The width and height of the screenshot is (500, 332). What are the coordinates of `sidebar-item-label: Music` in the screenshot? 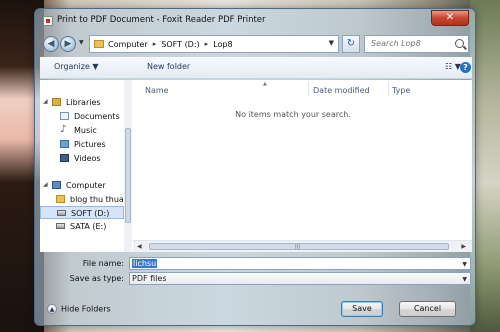 It's located at (85, 130).